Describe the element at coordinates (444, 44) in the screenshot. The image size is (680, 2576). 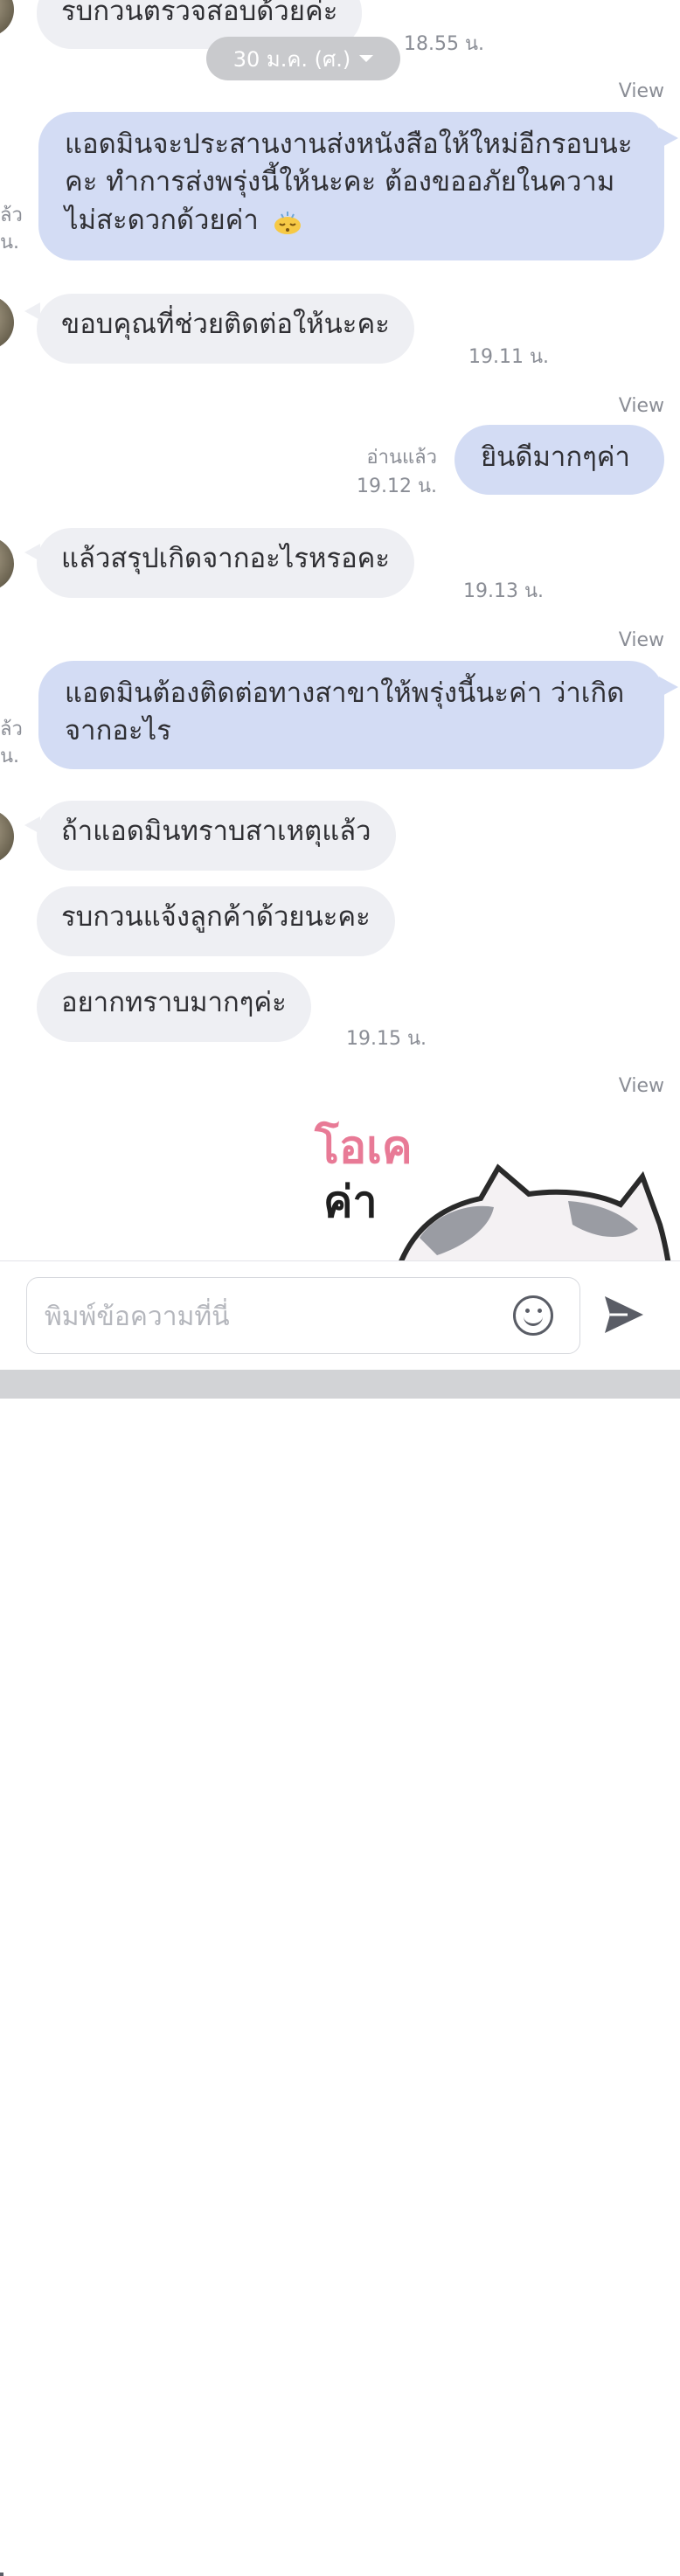
I see `message-time: 18.55 น.` at that location.